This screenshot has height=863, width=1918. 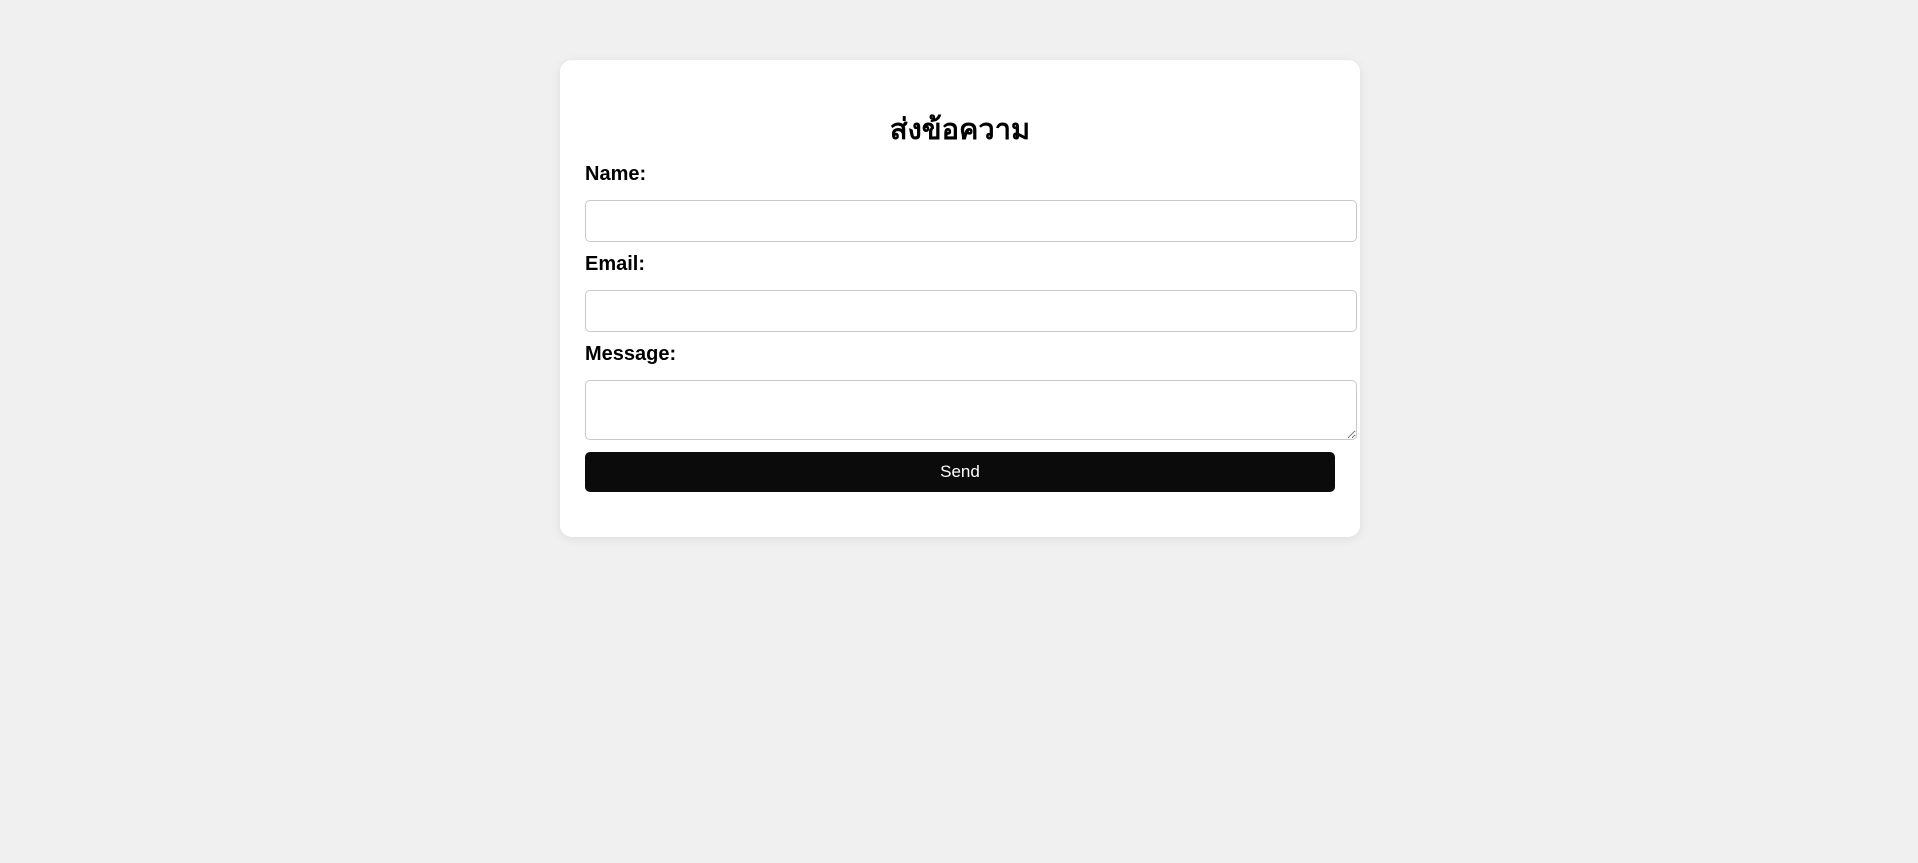 I want to click on message-label: Message:, so click(x=631, y=354).